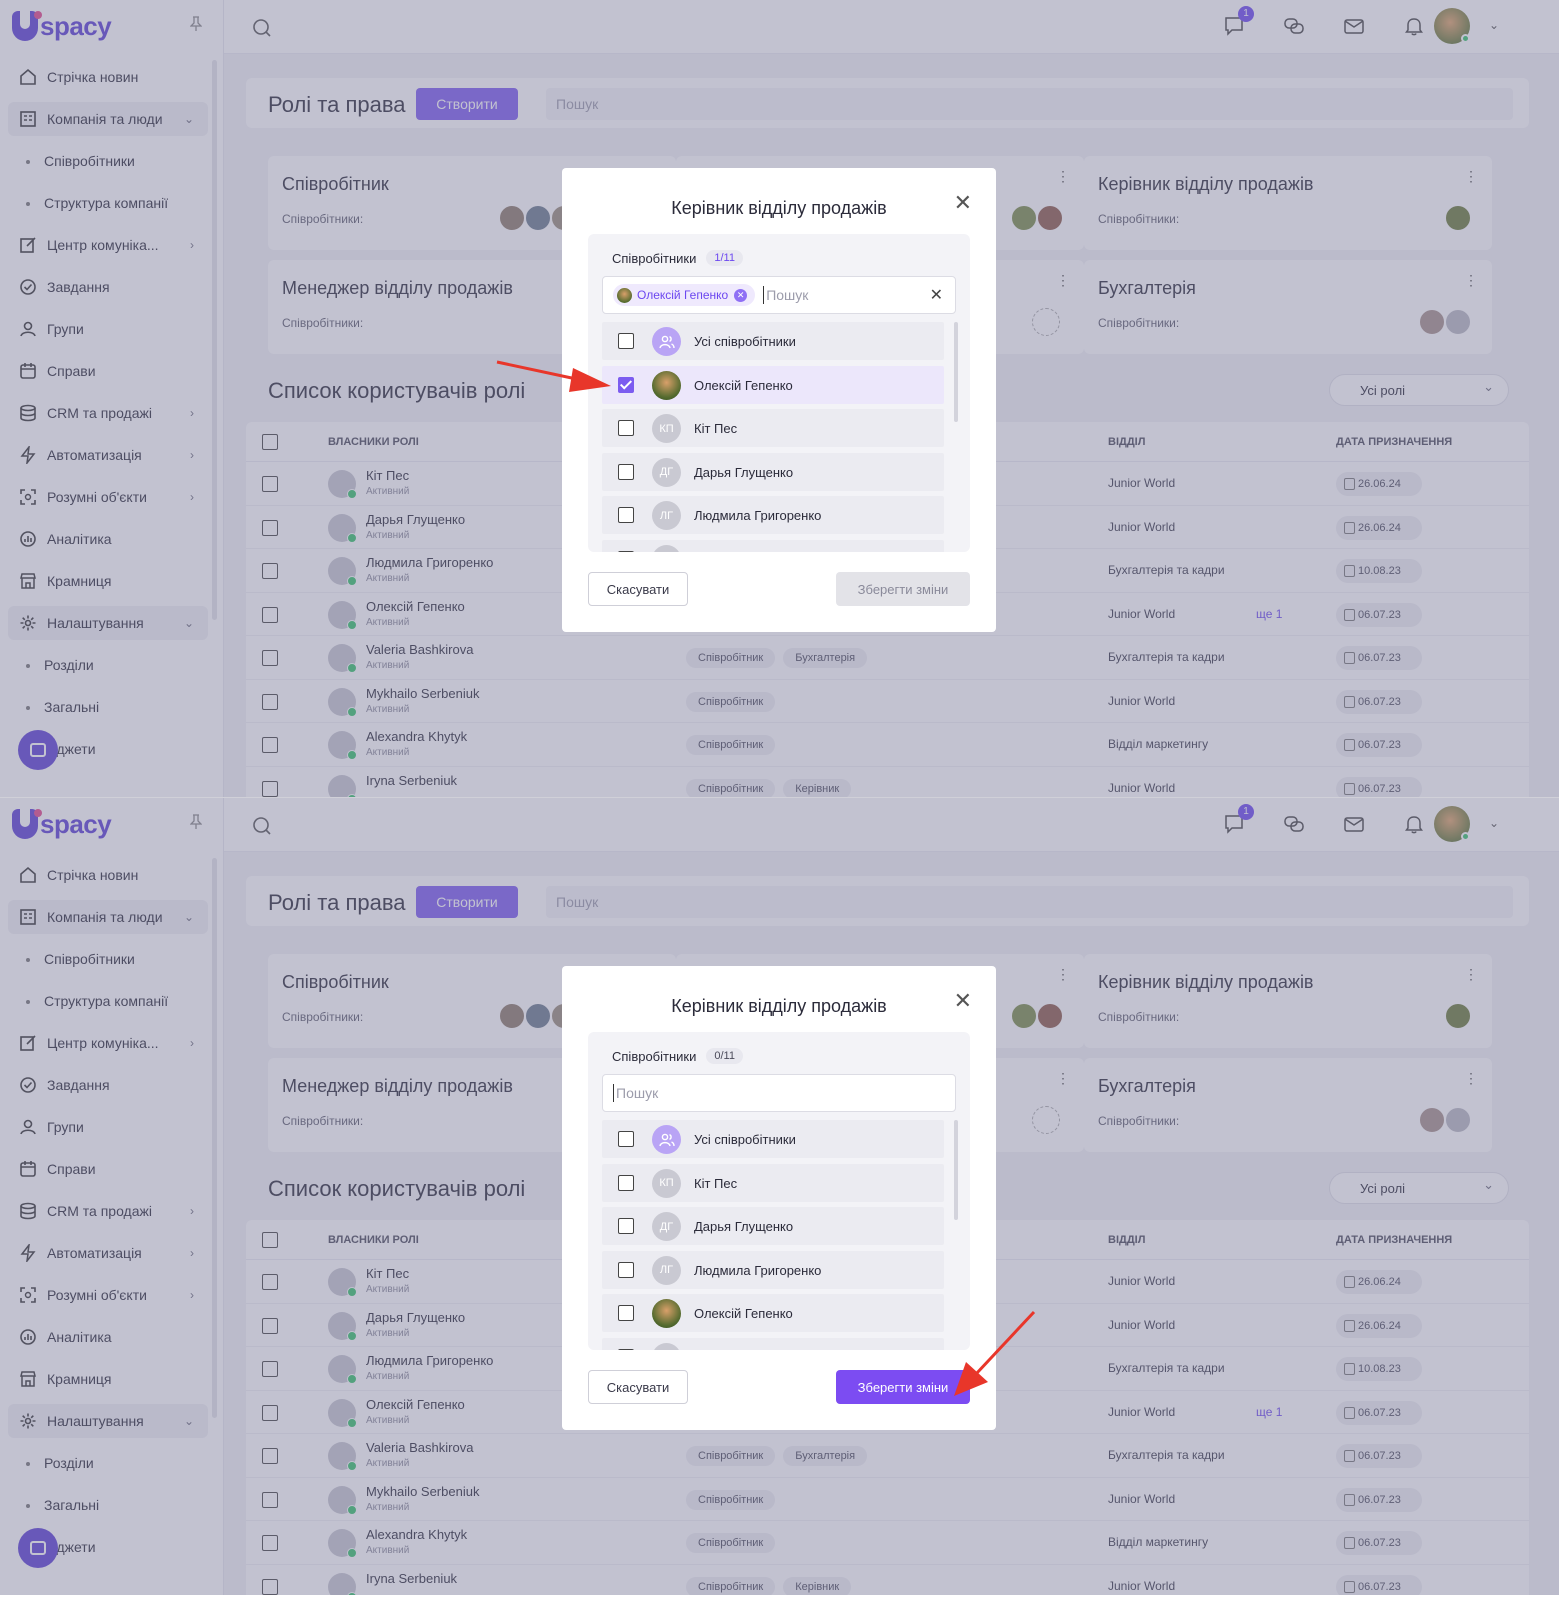 This screenshot has height=1600, width=1559. I want to click on selected-count-badge: 0/11, so click(724, 1056).